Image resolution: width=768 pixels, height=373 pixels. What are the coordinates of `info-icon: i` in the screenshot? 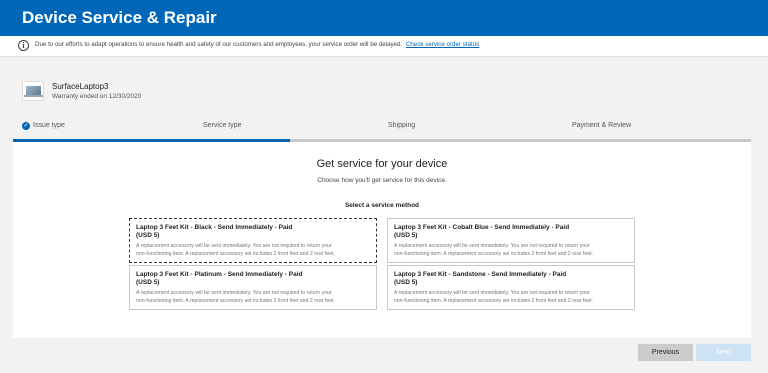 It's located at (23, 45).